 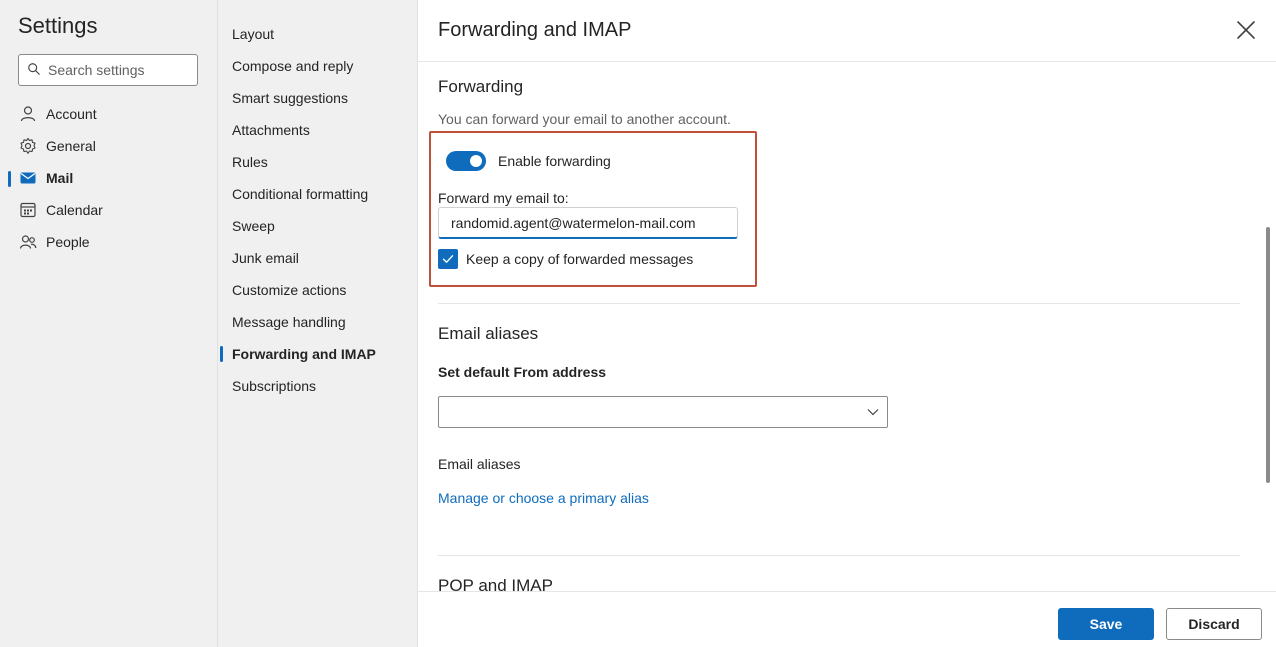 I want to click on keep-copy-label: Keep a copy of forwarded messages, so click(x=580, y=259).